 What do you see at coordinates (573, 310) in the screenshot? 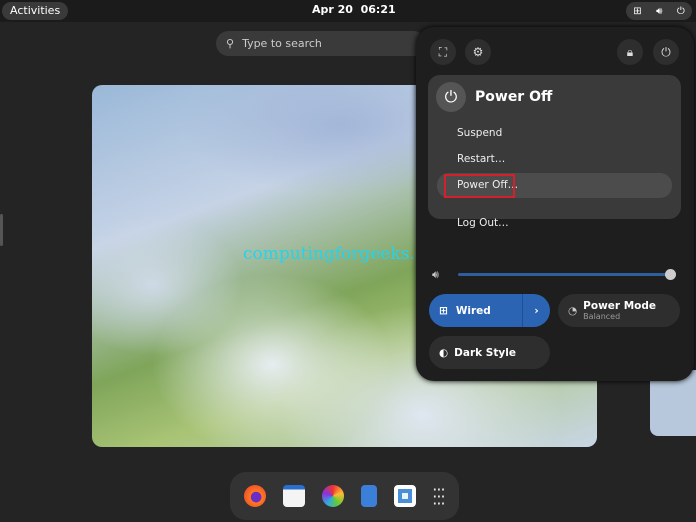
I see `power-mode-icon: ◔` at bounding box center [573, 310].